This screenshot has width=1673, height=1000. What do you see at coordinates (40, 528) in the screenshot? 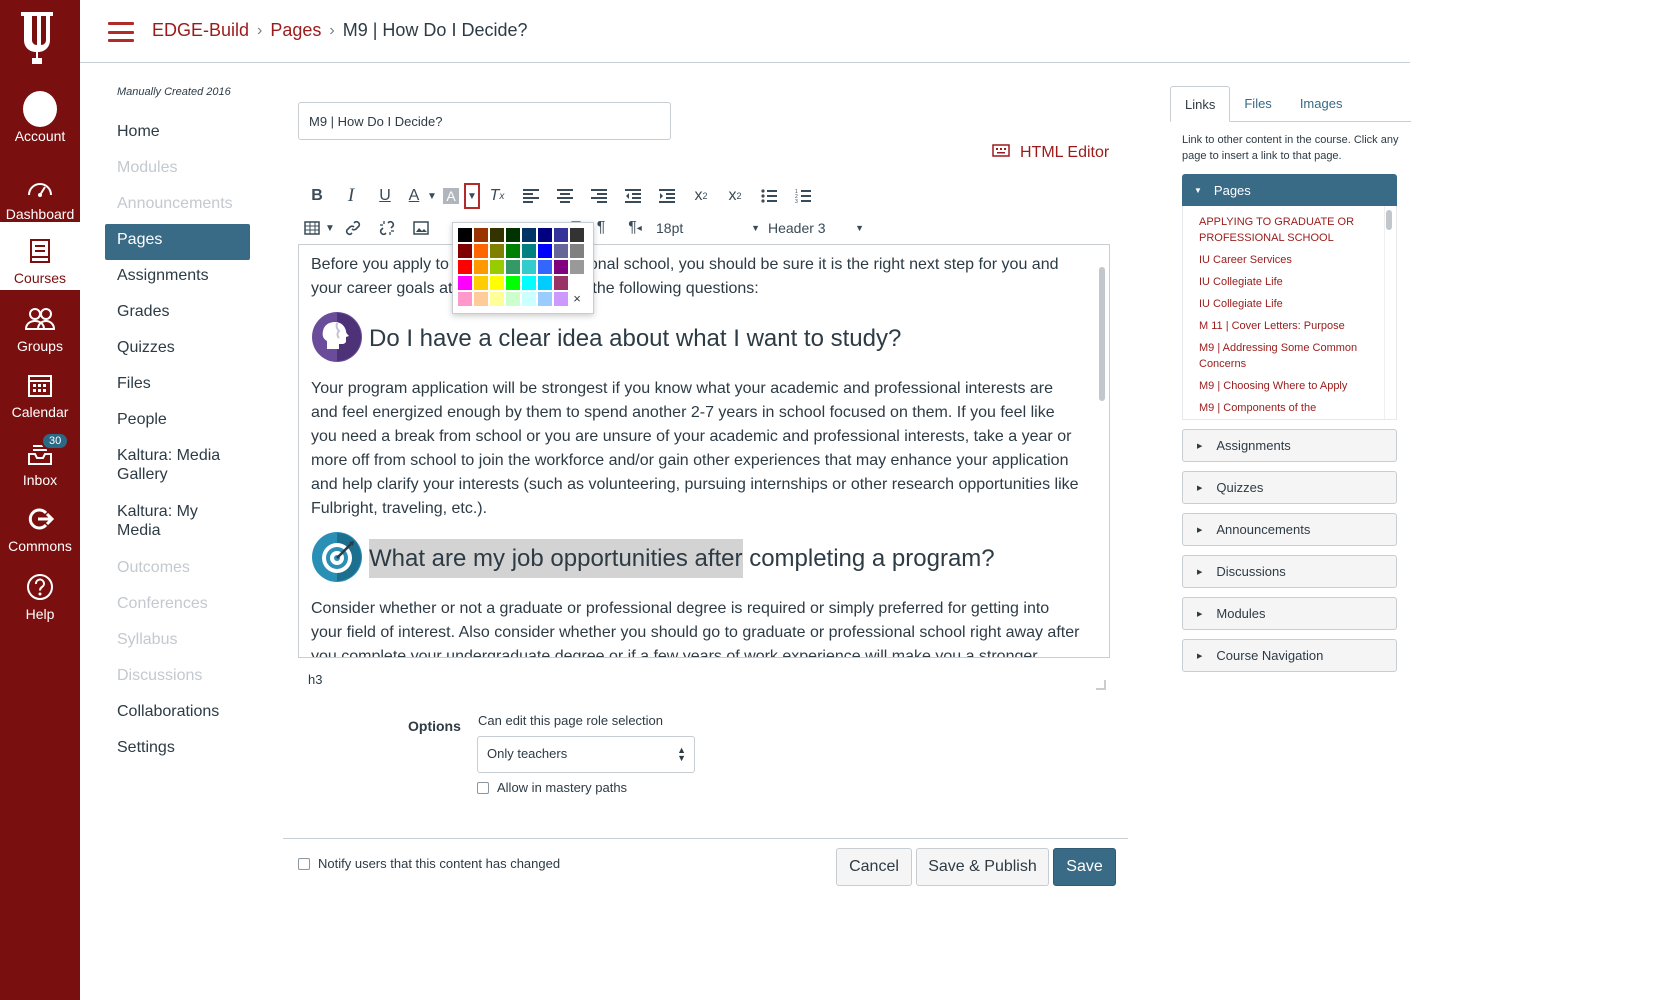
I see `global-nav-commons: Commons` at bounding box center [40, 528].